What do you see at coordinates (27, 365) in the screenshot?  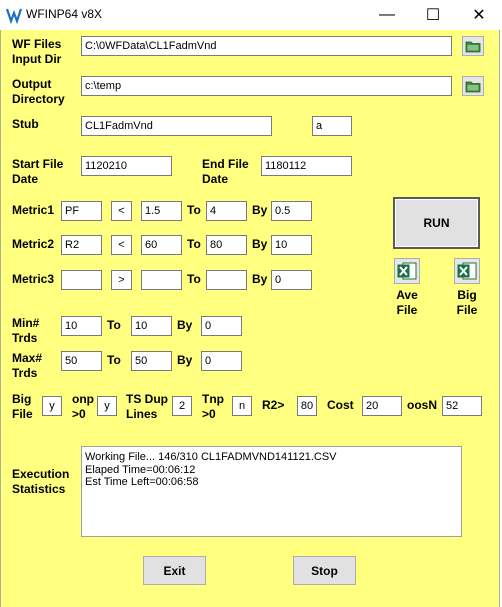 I see `max-trds-label: Max# Trds` at bounding box center [27, 365].